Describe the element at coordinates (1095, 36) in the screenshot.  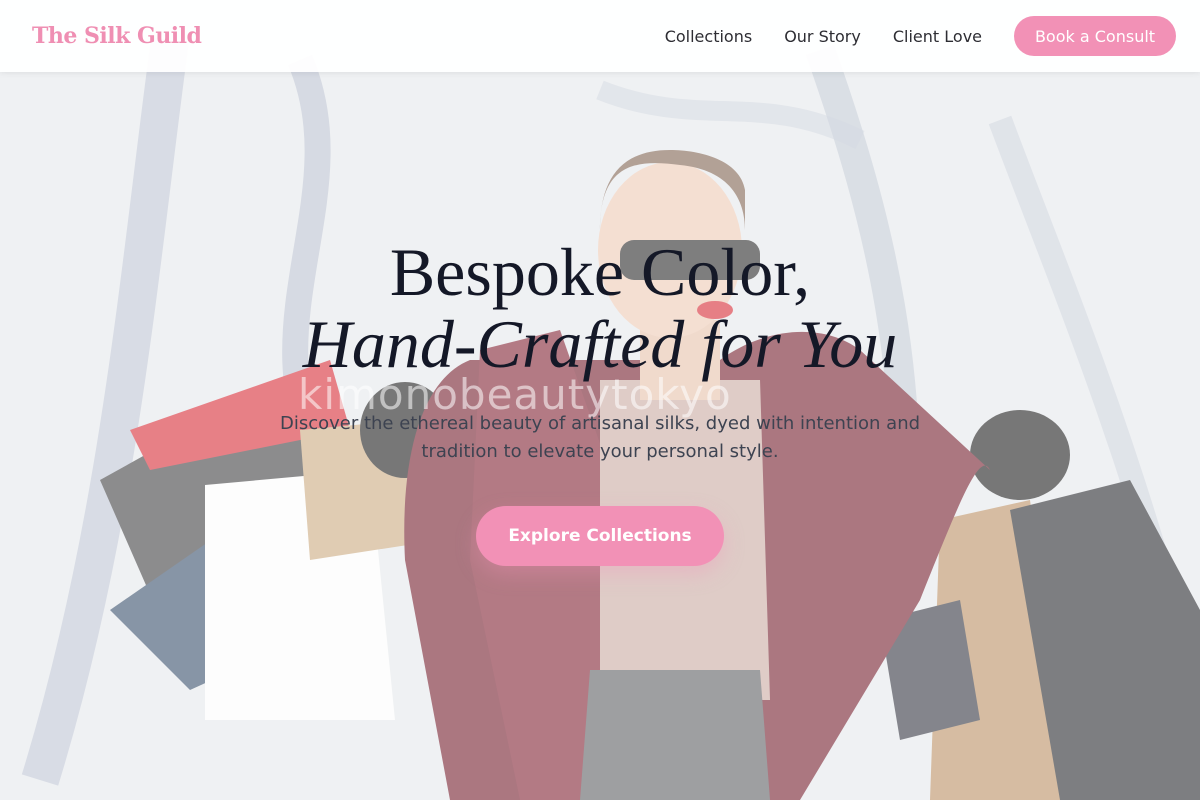
I see `book-consult-button: Book a Consult` at that location.